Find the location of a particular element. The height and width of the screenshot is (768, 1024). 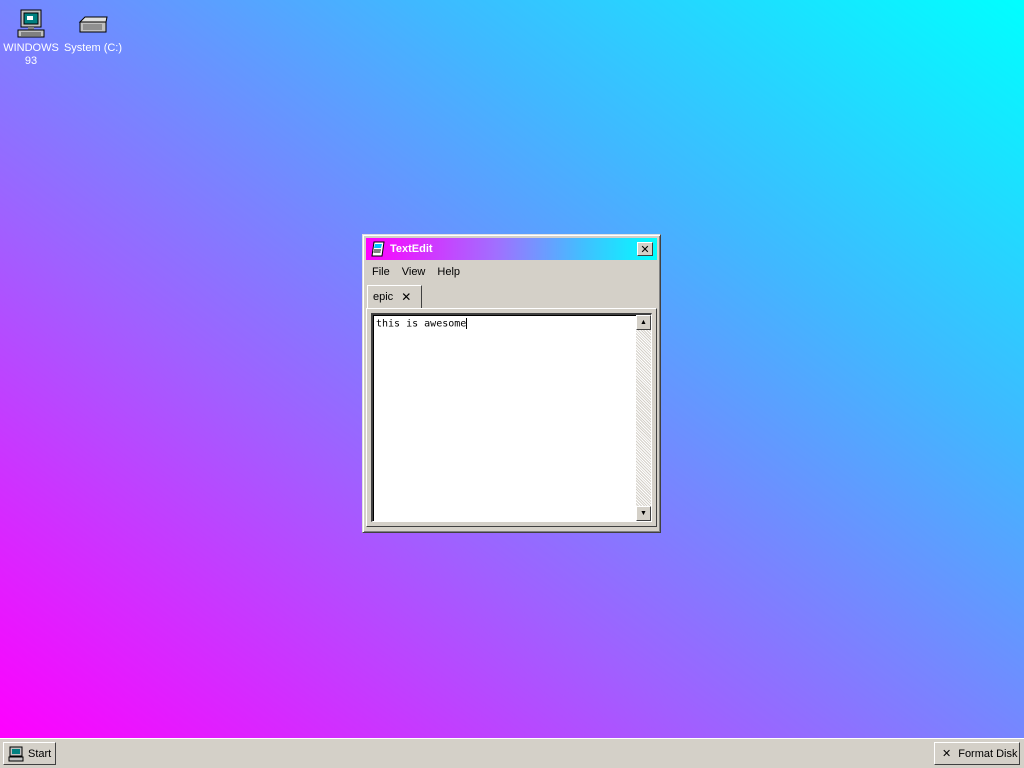

title-bar: TextEdit ✕ is located at coordinates (511, 249).